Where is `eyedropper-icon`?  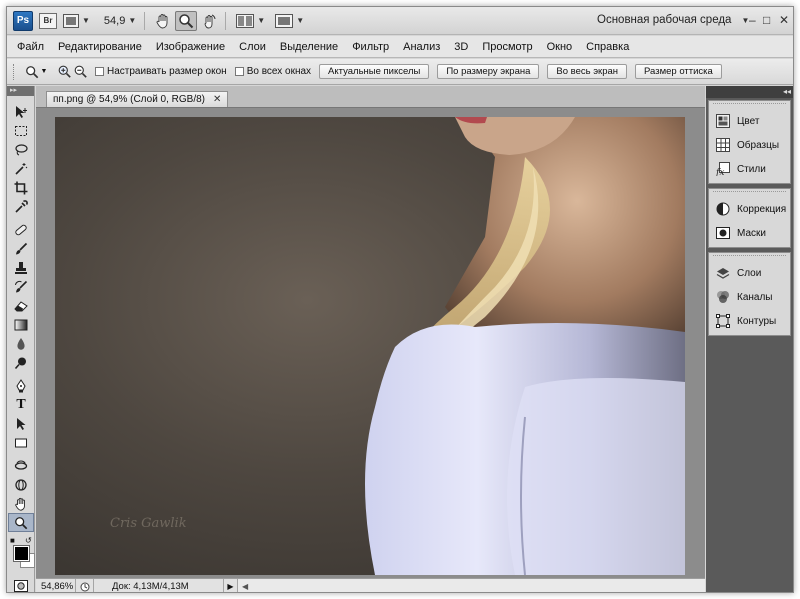 eyedropper-icon is located at coordinates (21, 206).